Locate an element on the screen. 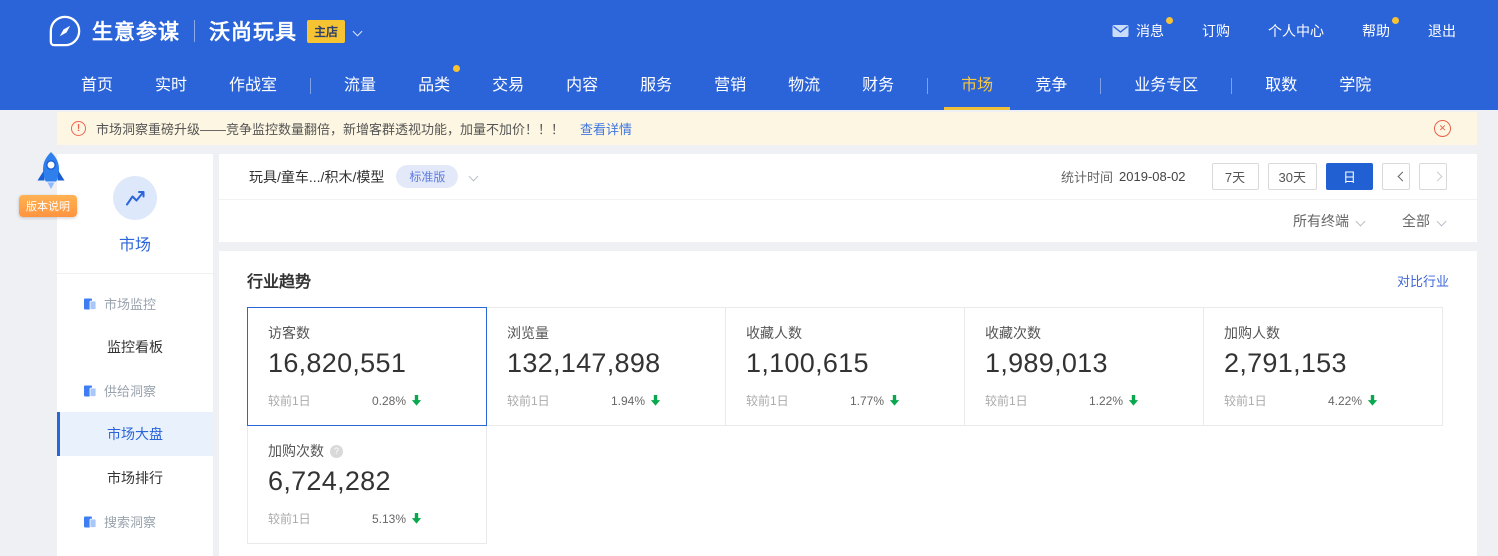 The height and width of the screenshot is (556, 1498). metric-change: 1.94% is located at coordinates (636, 401).